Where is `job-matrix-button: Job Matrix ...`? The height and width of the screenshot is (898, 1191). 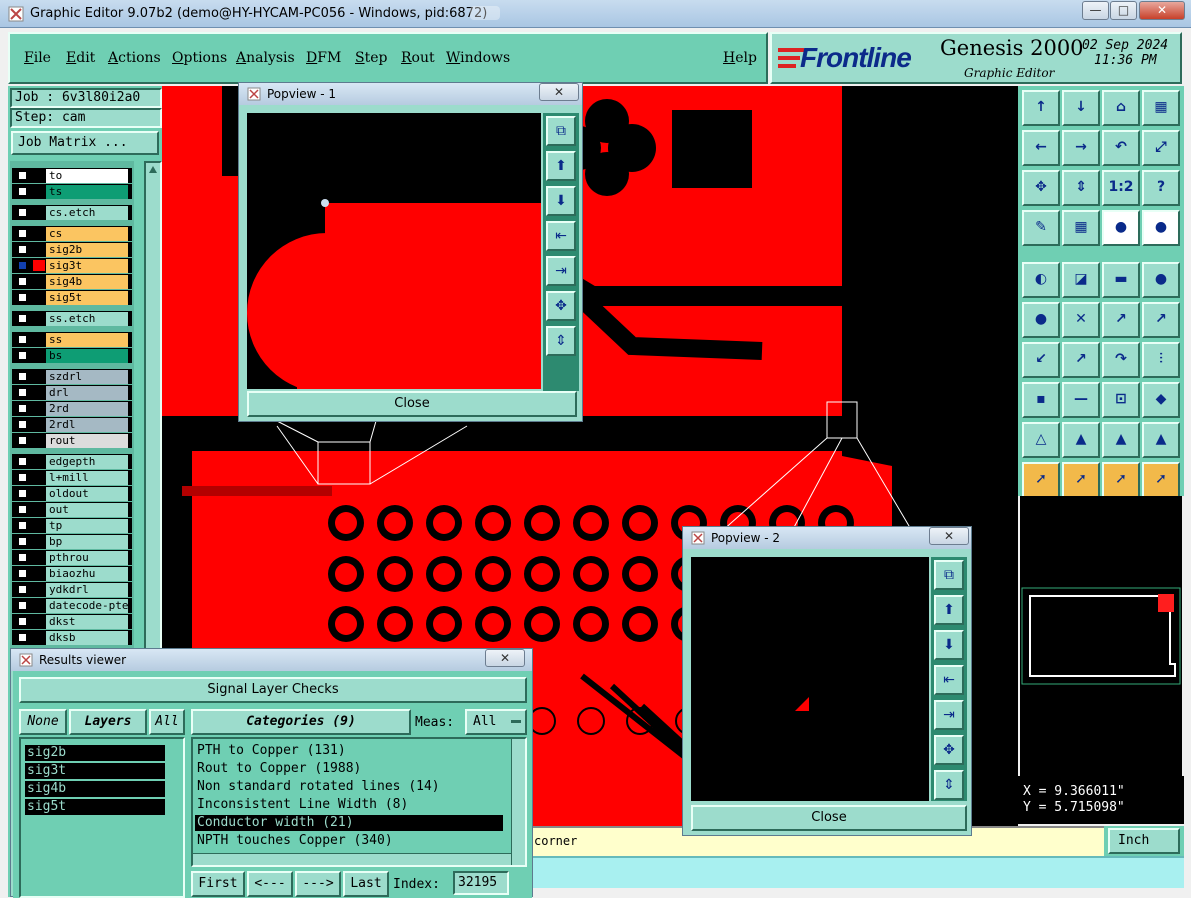
job-matrix-button: Job Matrix ... is located at coordinates (85, 143).